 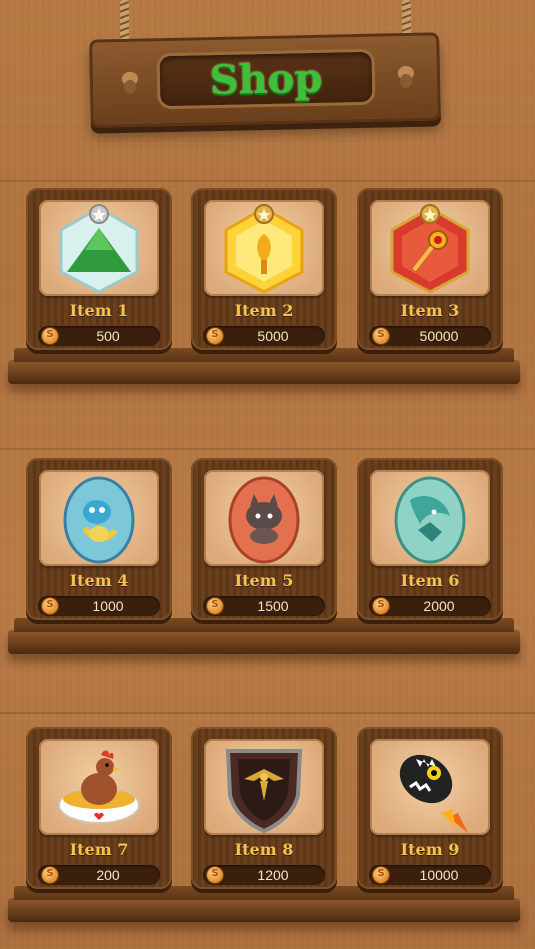 What do you see at coordinates (108, 875) in the screenshot?
I see `item-price: 200` at bounding box center [108, 875].